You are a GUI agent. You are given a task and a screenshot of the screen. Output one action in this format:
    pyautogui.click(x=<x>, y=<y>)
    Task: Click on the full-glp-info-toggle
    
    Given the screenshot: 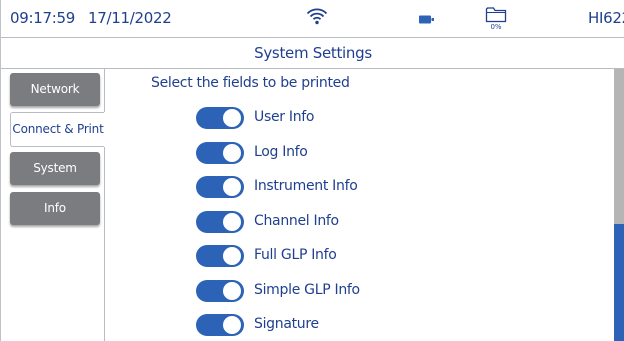 What is the action you would take?
    pyautogui.click(x=220, y=256)
    